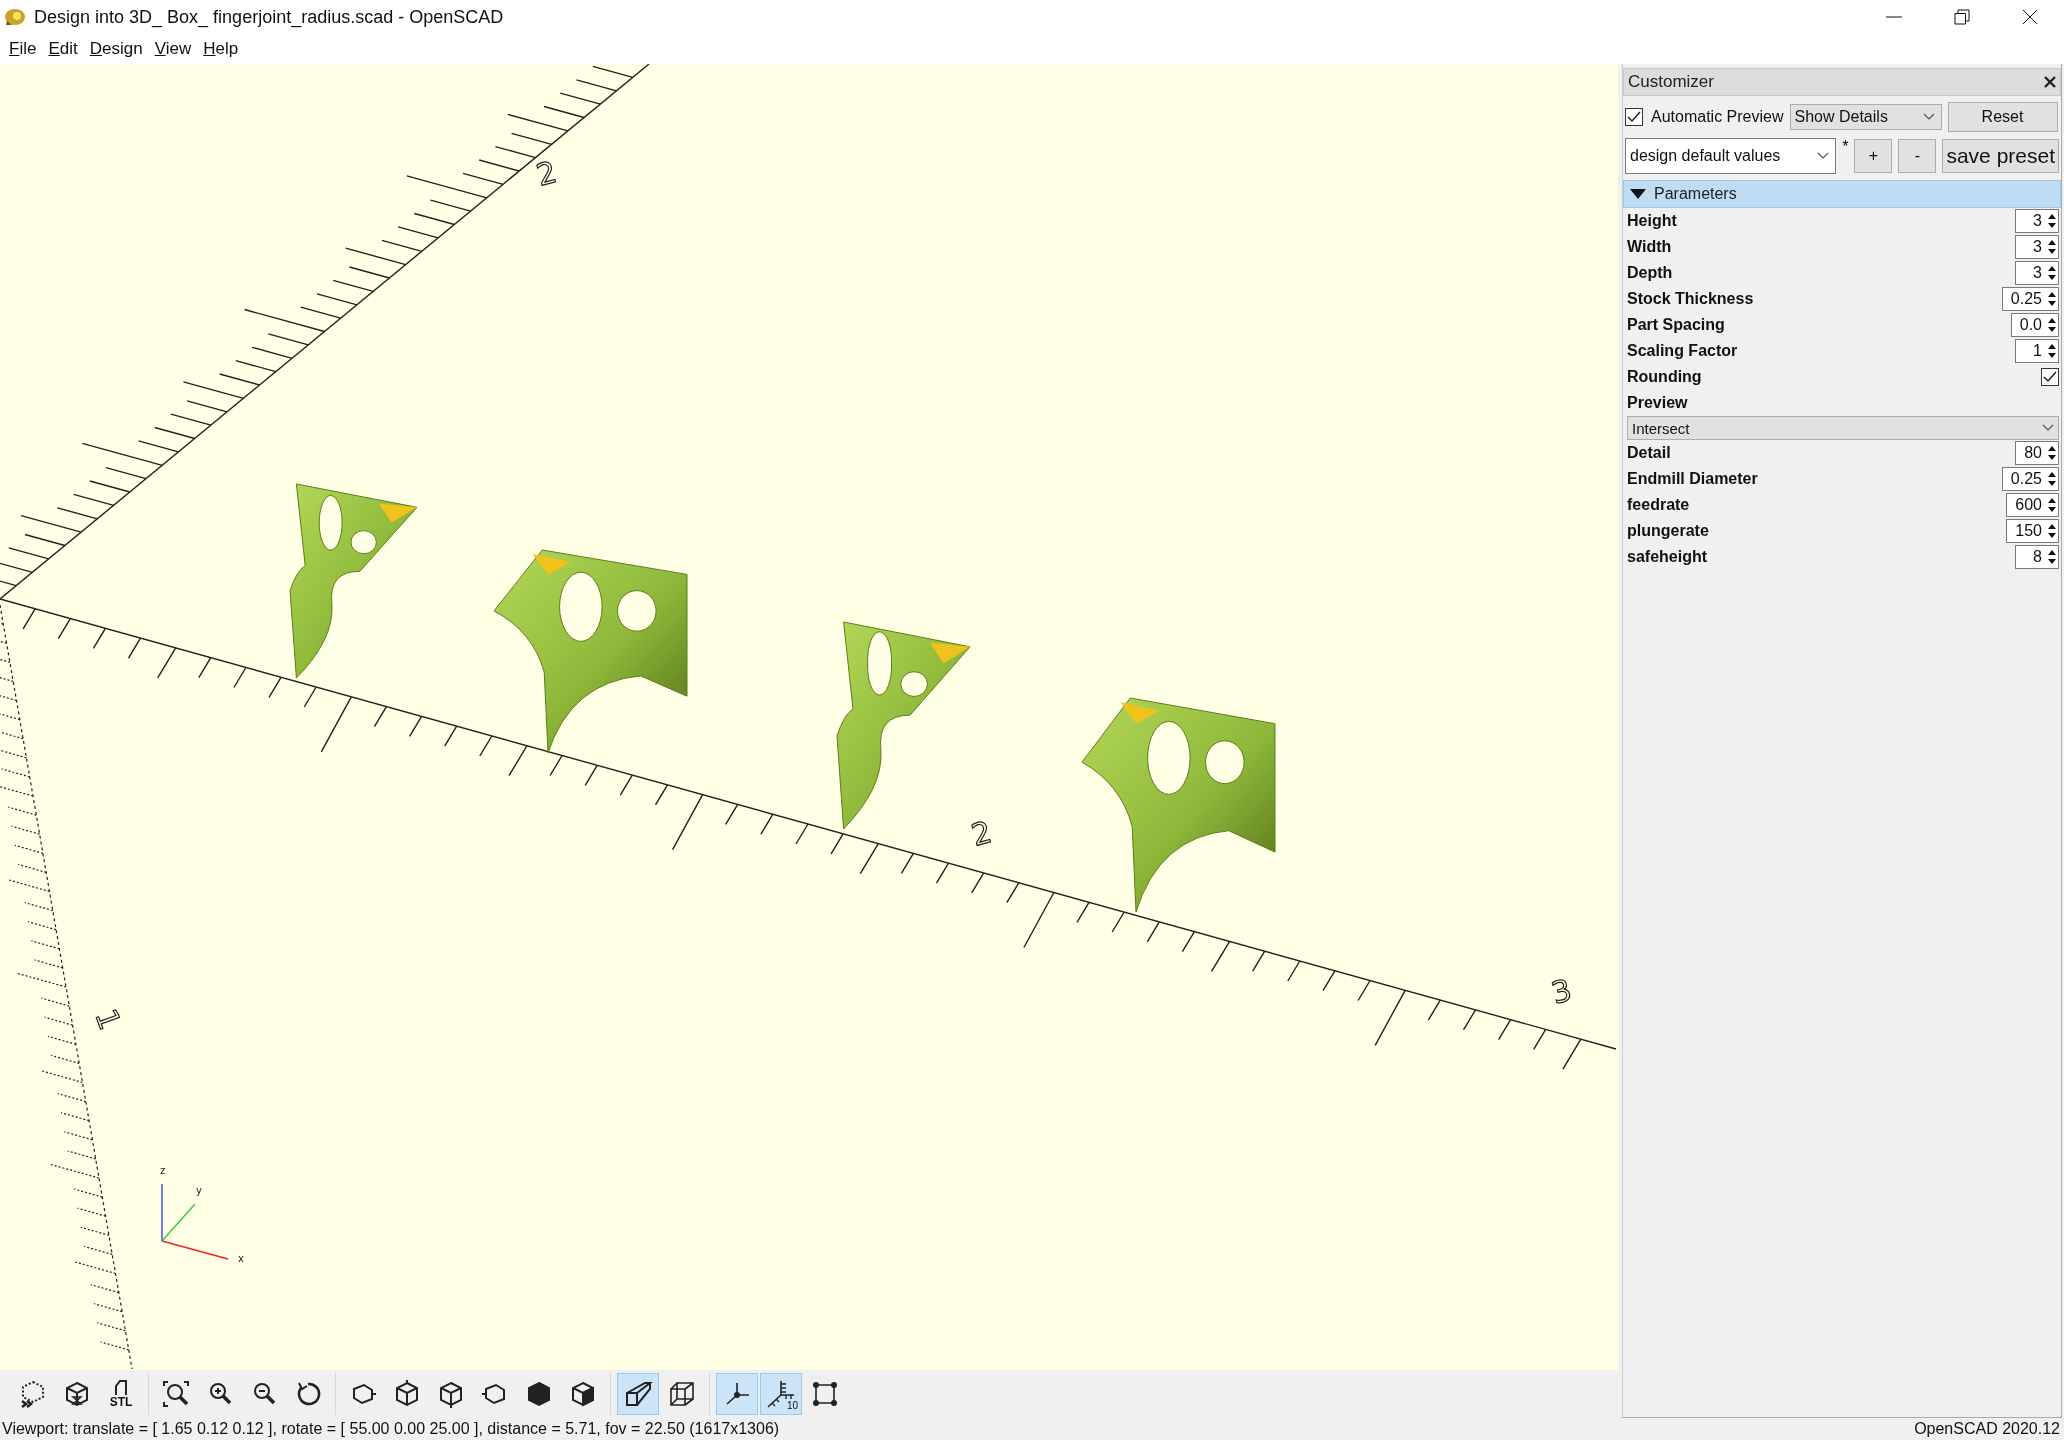  Describe the element at coordinates (1894, 17) in the screenshot. I see `minimize-icon` at that location.